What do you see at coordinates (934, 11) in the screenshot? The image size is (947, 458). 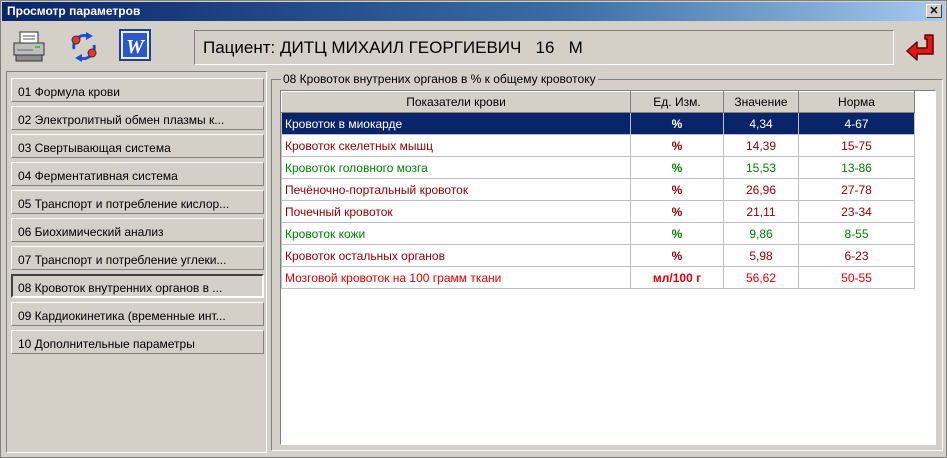 I see `close-button: ✕` at bounding box center [934, 11].